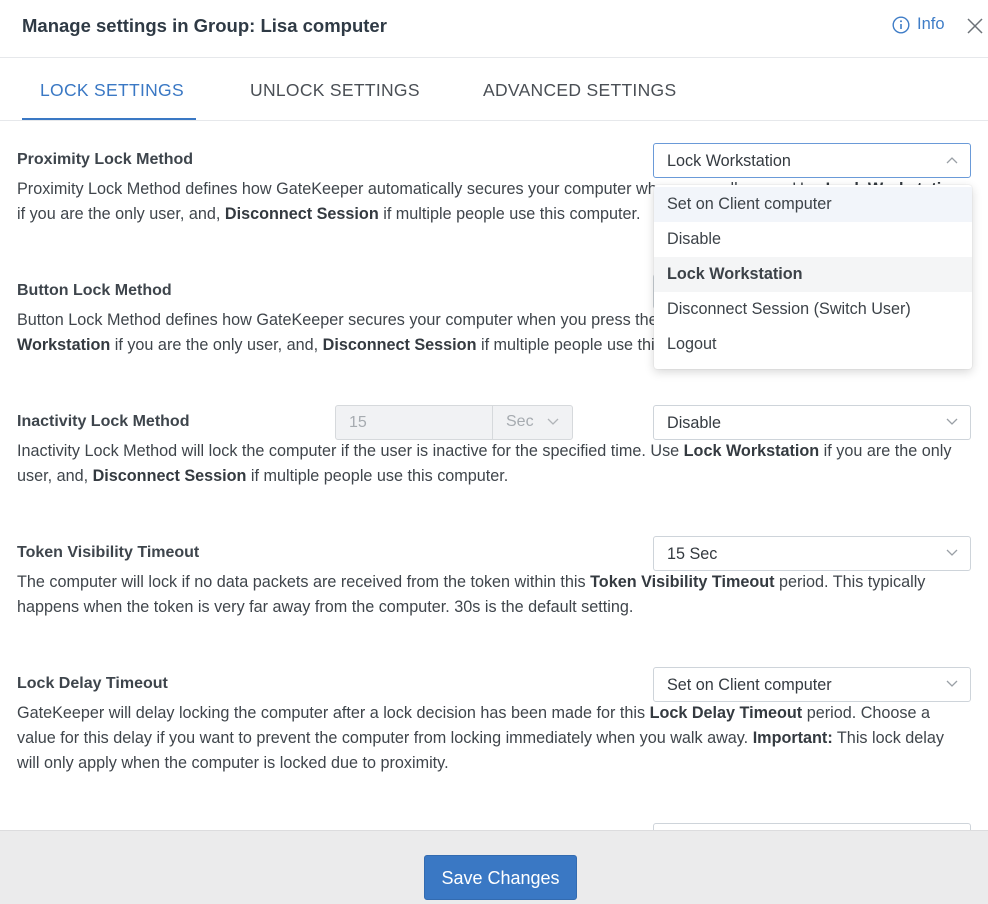 The width and height of the screenshot is (988, 904). I want to click on dialog-footer: Save Changes, so click(494, 867).